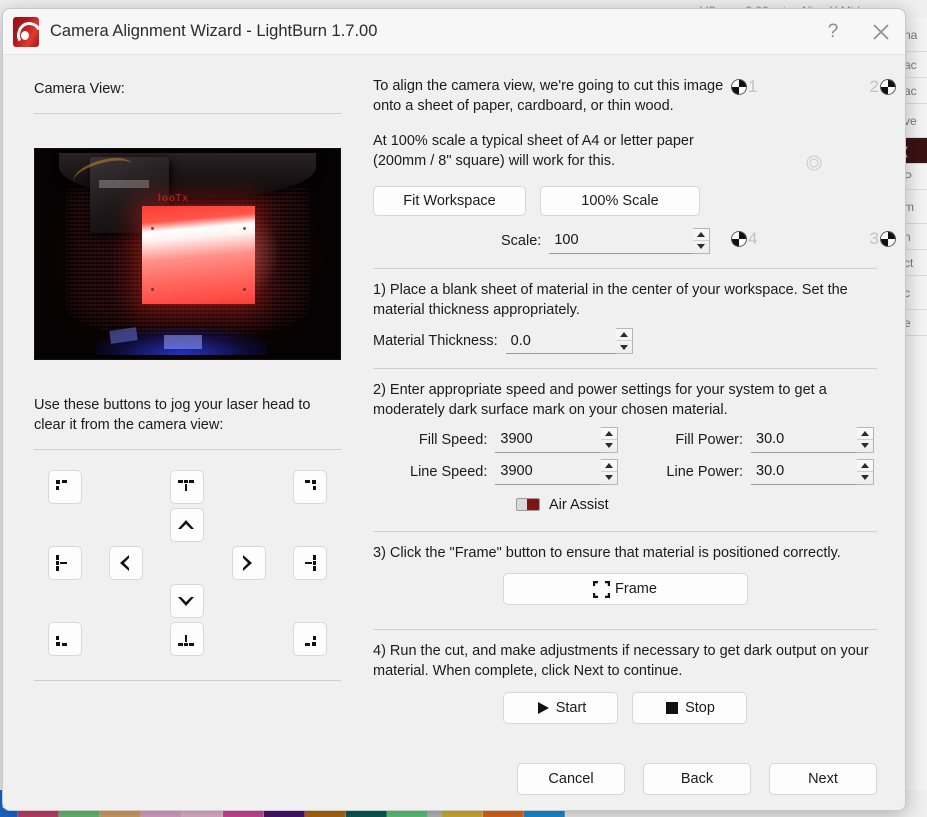 The image size is (927, 817). I want to click on step2-divider, so click(625, 369).